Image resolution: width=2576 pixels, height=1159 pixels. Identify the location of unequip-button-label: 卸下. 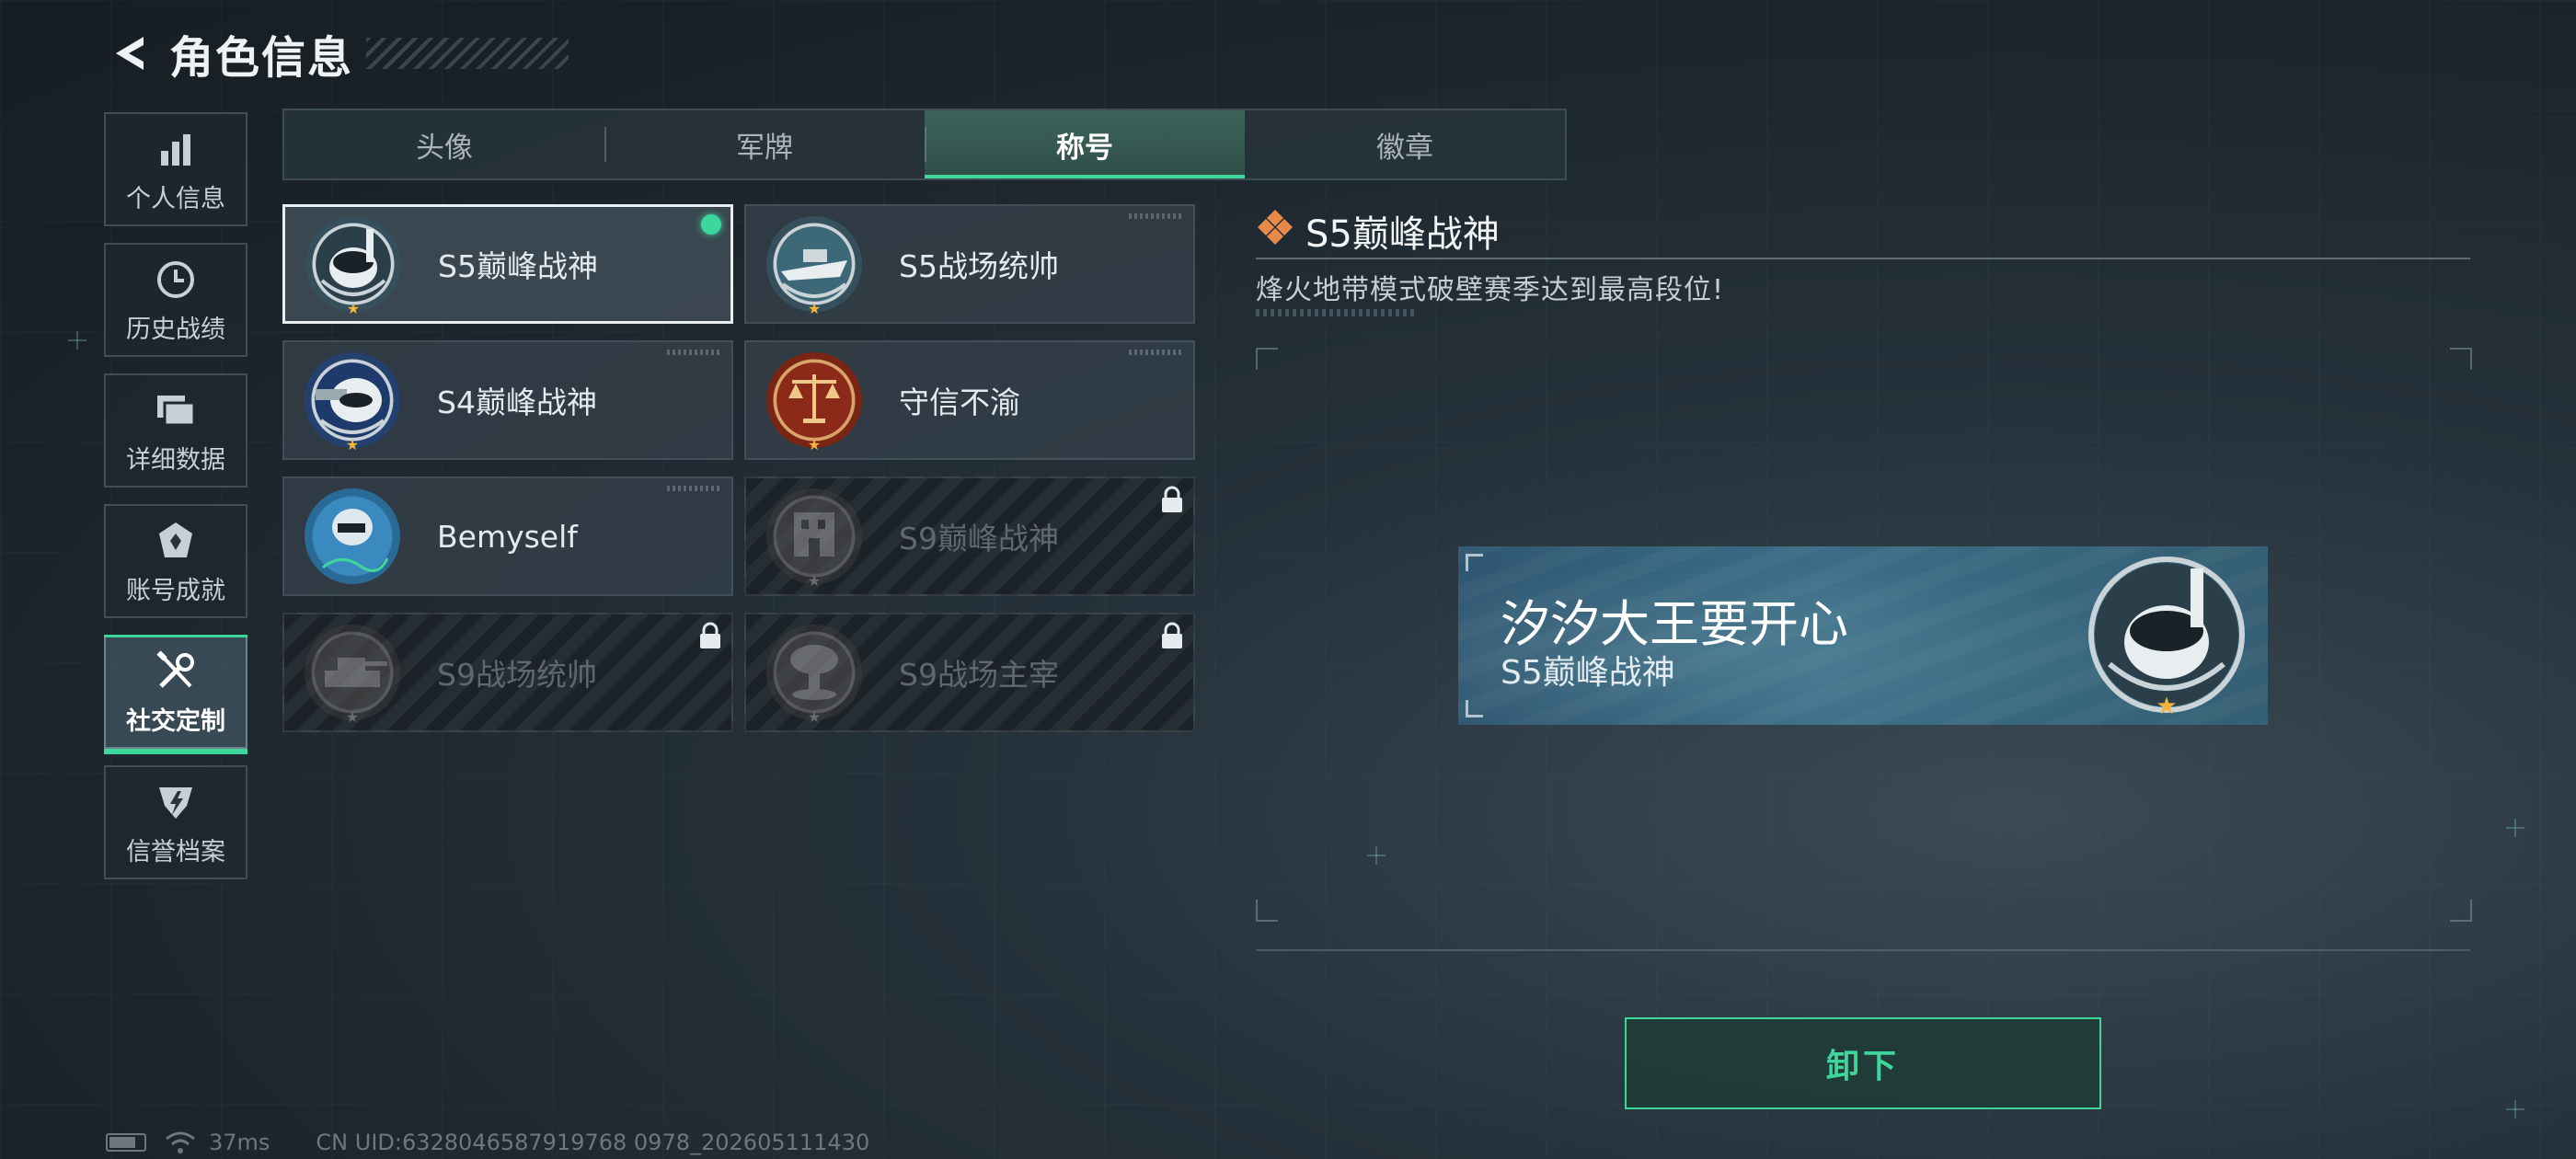
(1862, 1066).